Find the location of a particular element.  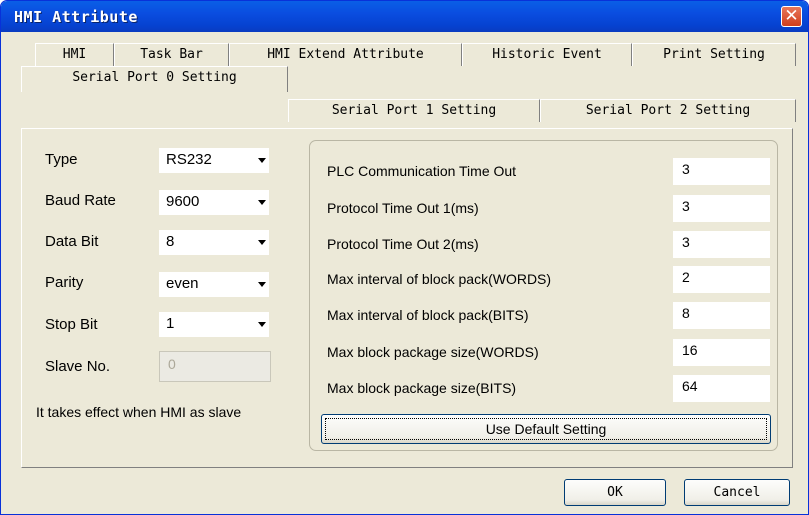

tab-historic-event: Historic Event is located at coordinates (547, 54).